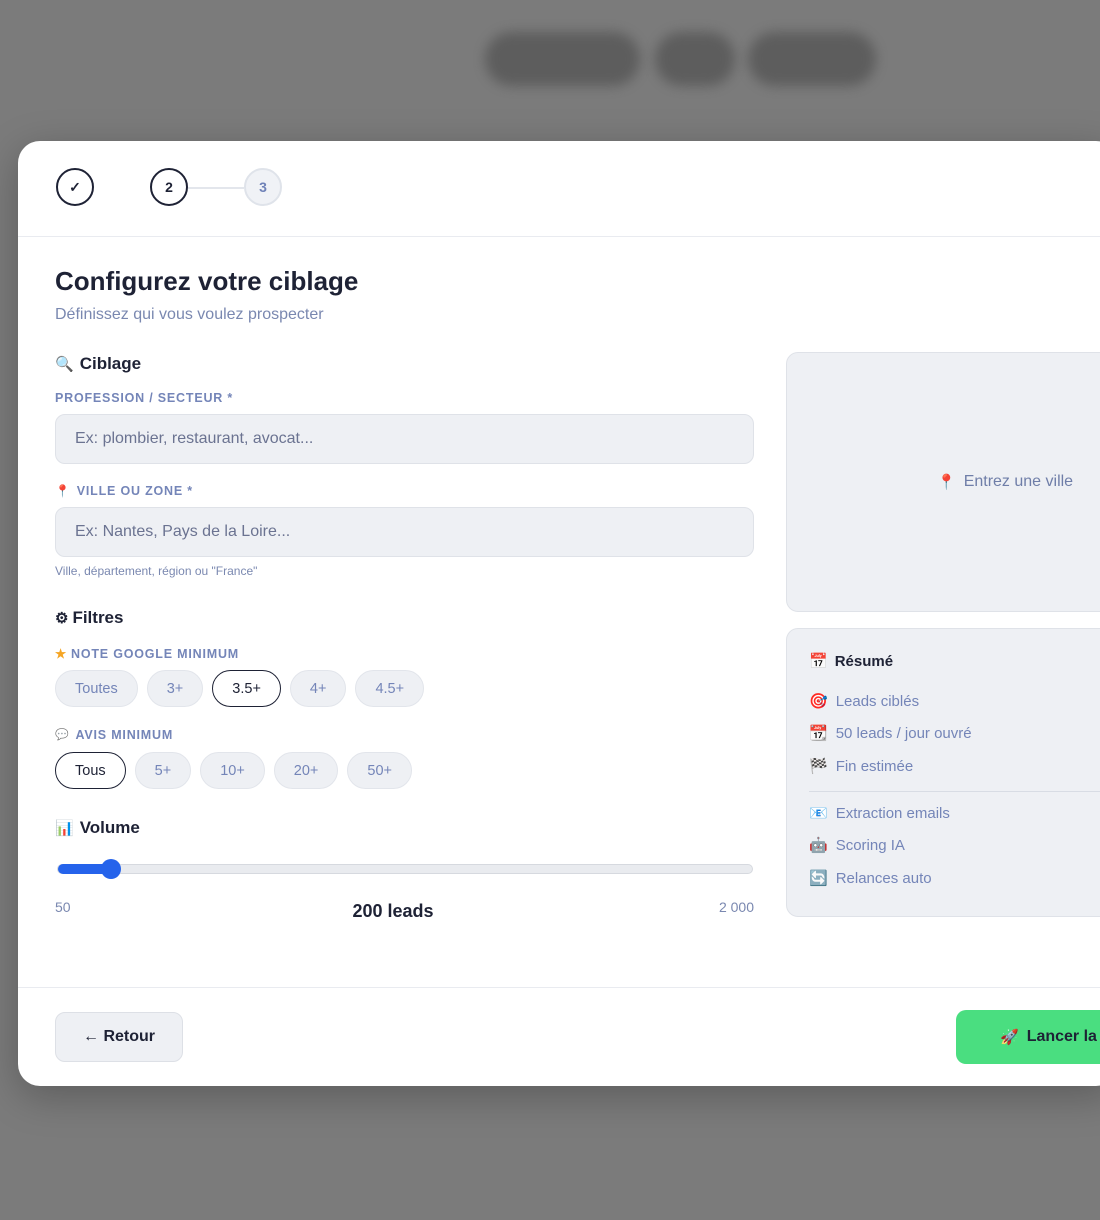 This screenshot has height=1220, width=1100. Describe the element at coordinates (877, 701) in the screenshot. I see `summary-item-label: Leads ciblés` at that location.